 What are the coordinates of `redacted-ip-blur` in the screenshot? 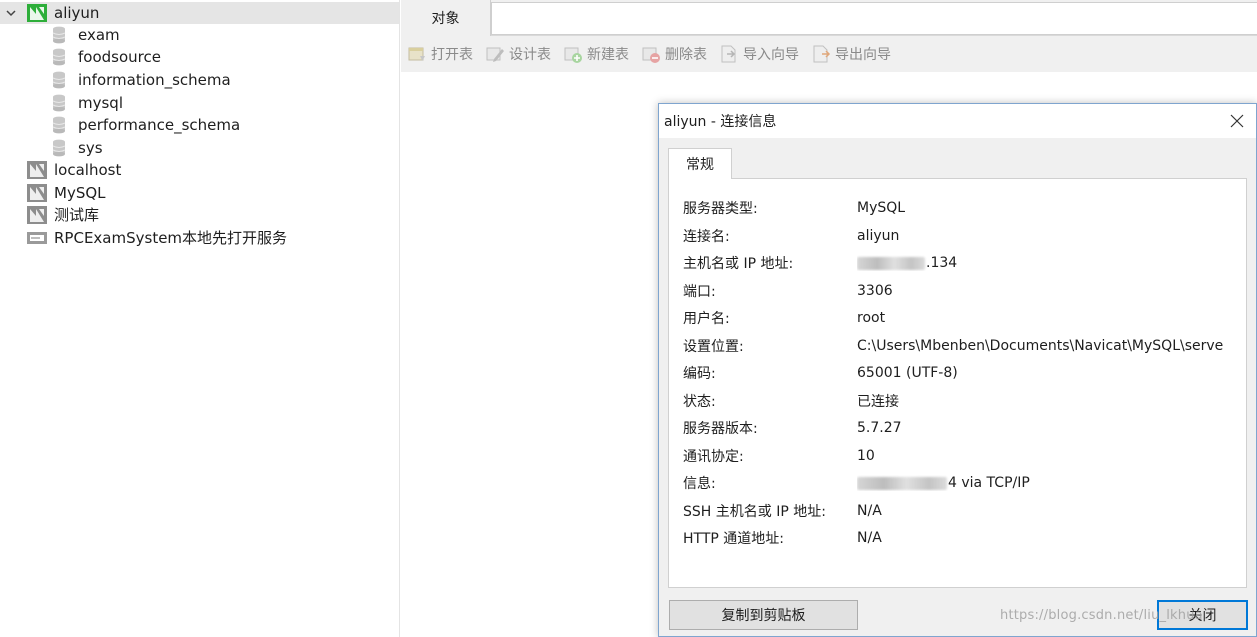 It's located at (902, 483).